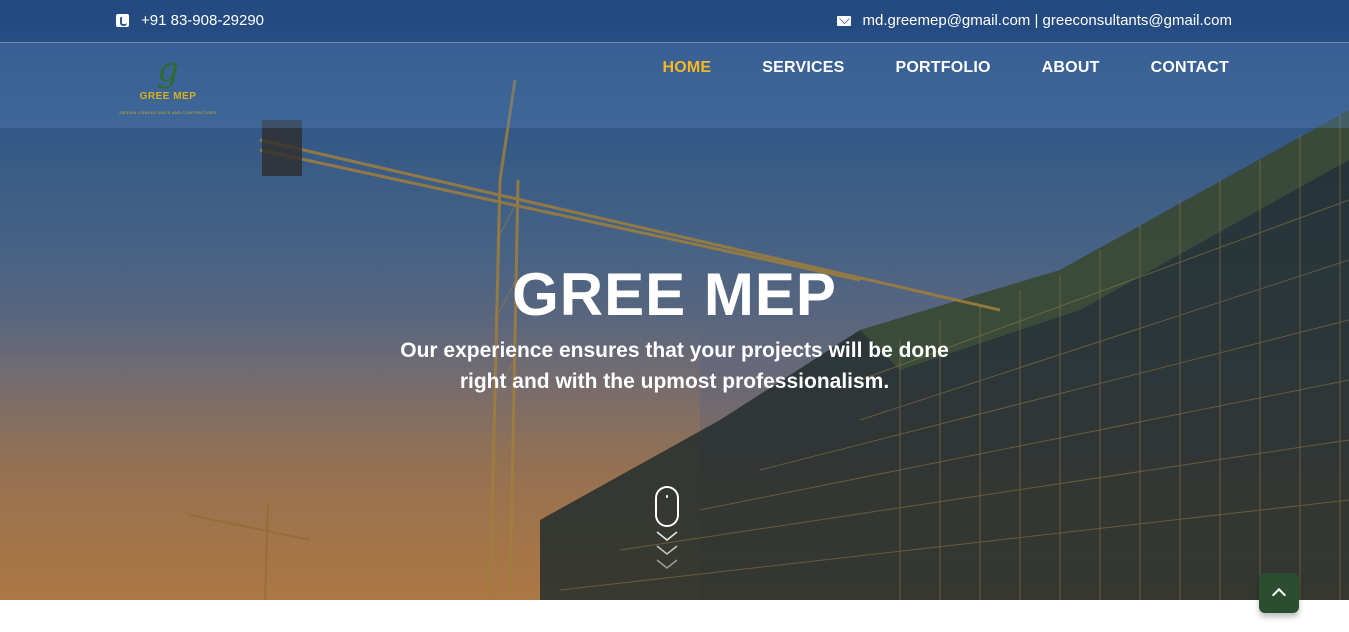  What do you see at coordinates (168, 70) in the screenshot?
I see `logo-mark: g` at bounding box center [168, 70].